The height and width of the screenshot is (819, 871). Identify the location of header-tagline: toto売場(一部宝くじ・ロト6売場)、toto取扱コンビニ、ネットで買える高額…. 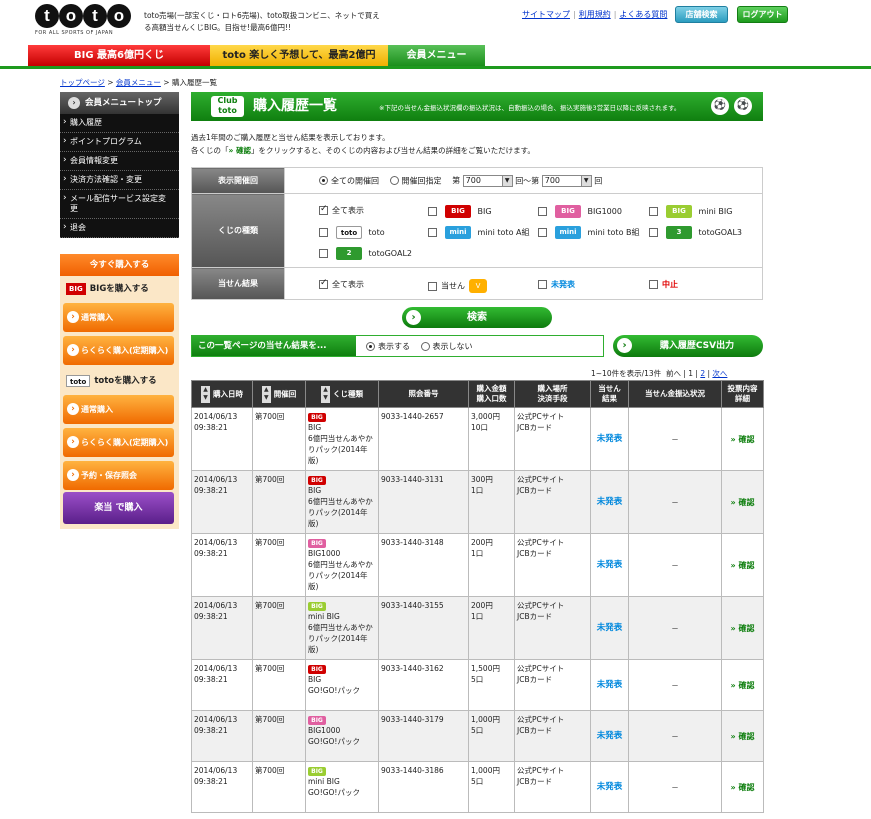
(262, 21).